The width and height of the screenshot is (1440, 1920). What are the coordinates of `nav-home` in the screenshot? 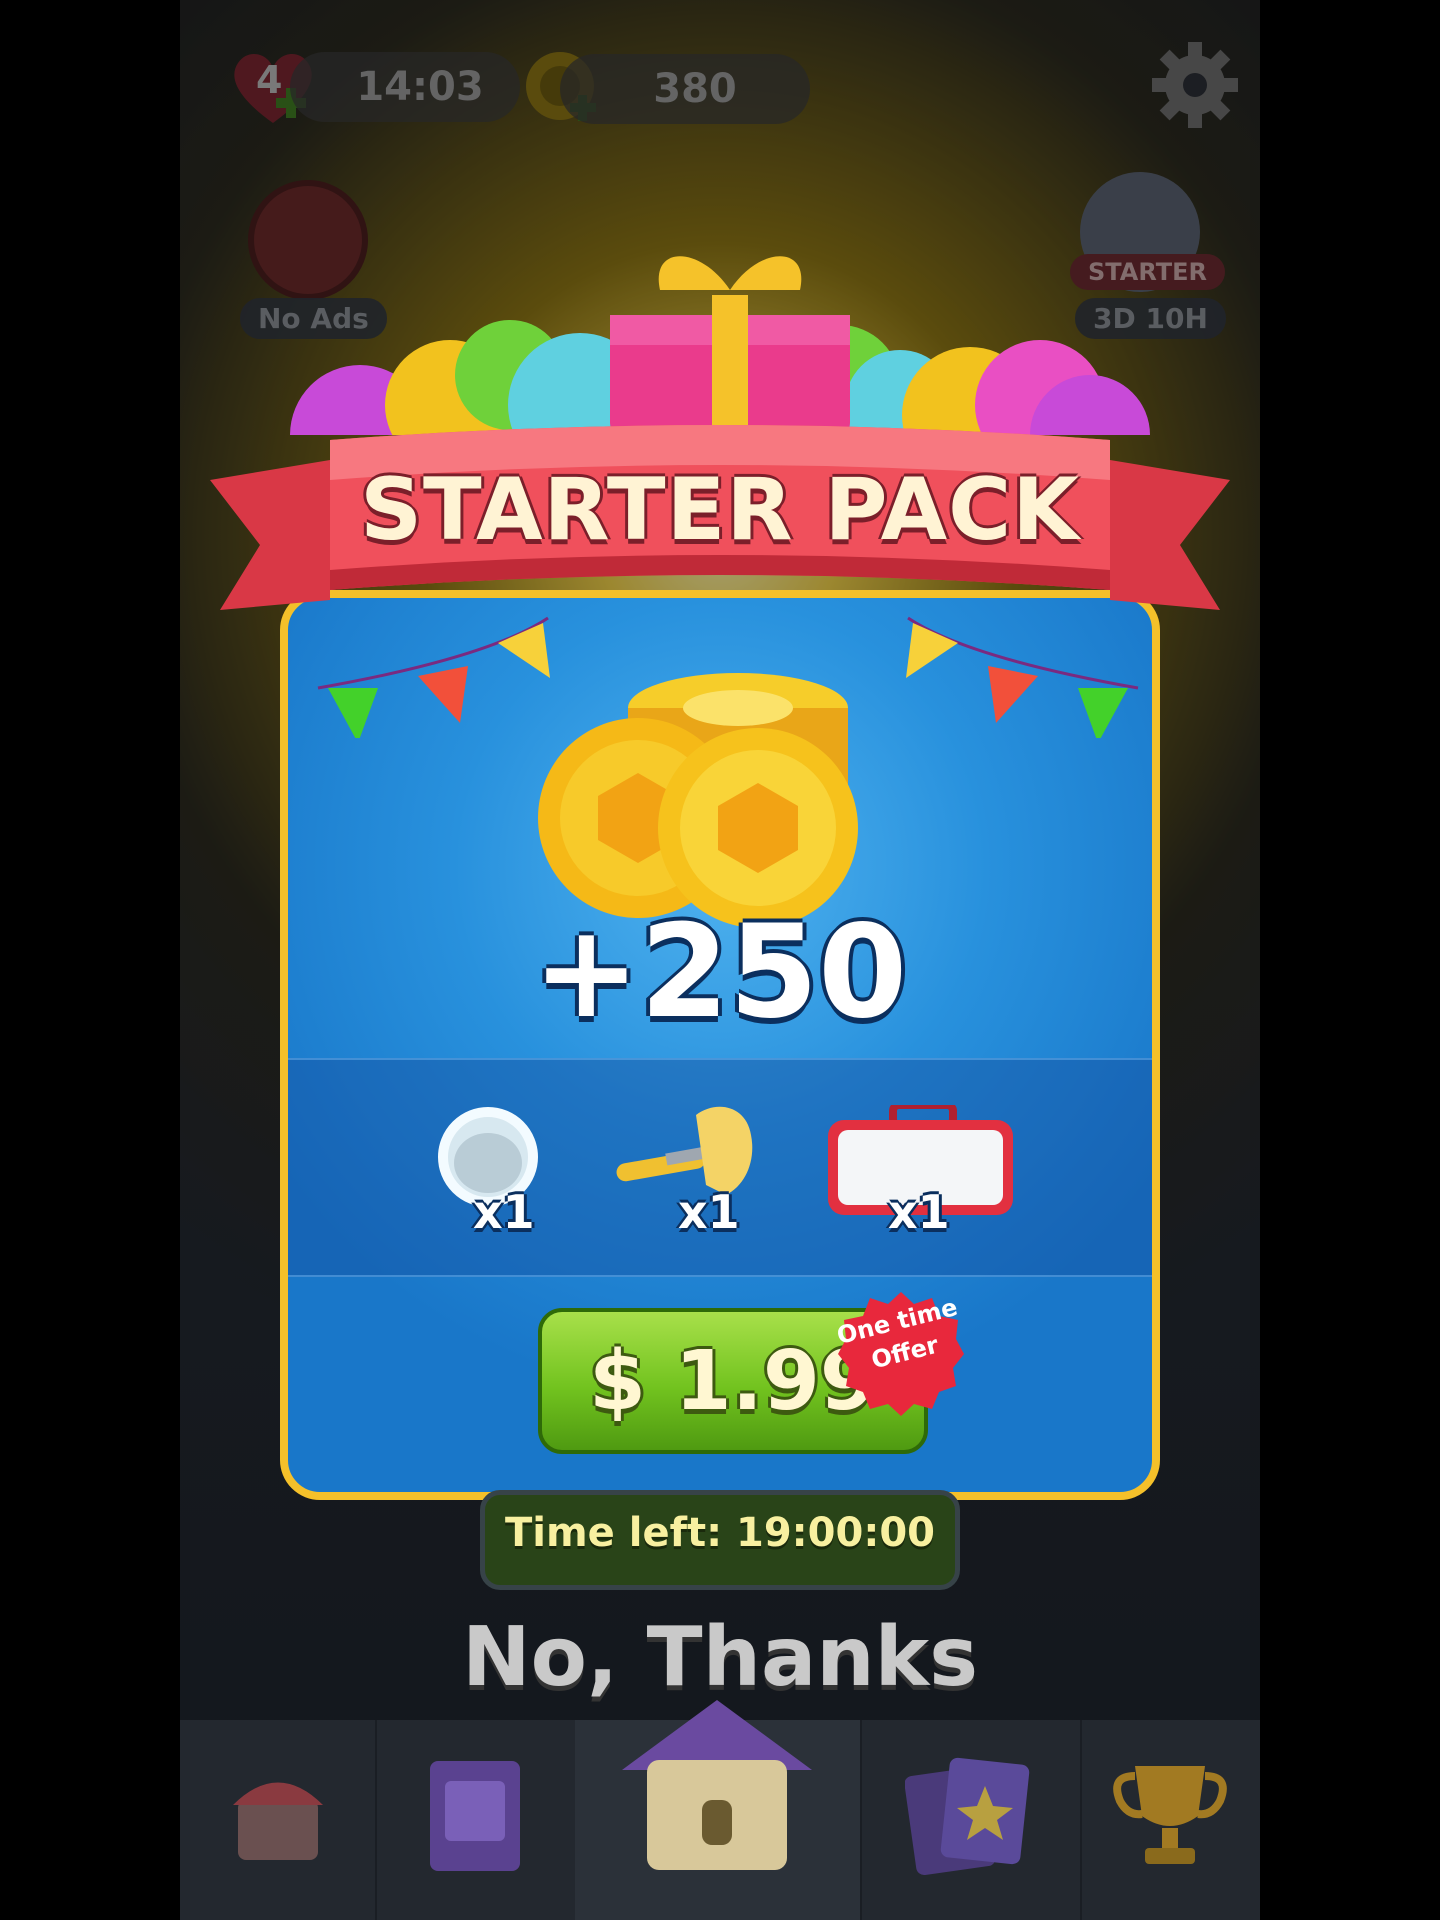 It's located at (718, 1810).